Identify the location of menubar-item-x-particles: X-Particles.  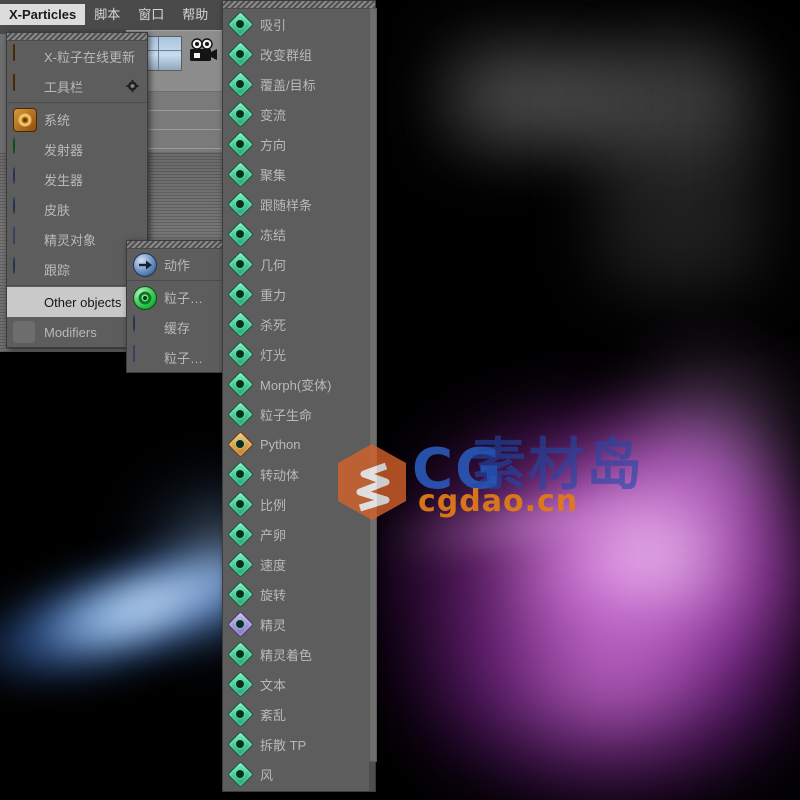
(43, 14).